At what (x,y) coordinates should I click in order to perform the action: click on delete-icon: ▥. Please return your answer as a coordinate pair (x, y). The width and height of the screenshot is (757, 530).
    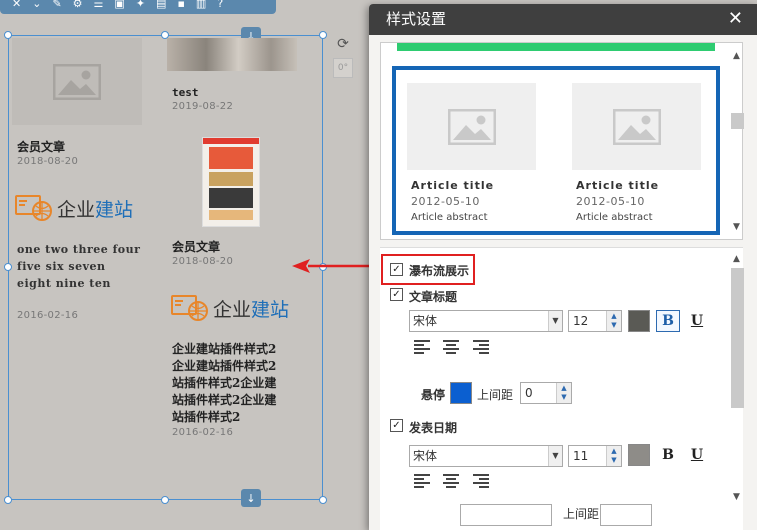
    Looking at the image, I should click on (201, 4).